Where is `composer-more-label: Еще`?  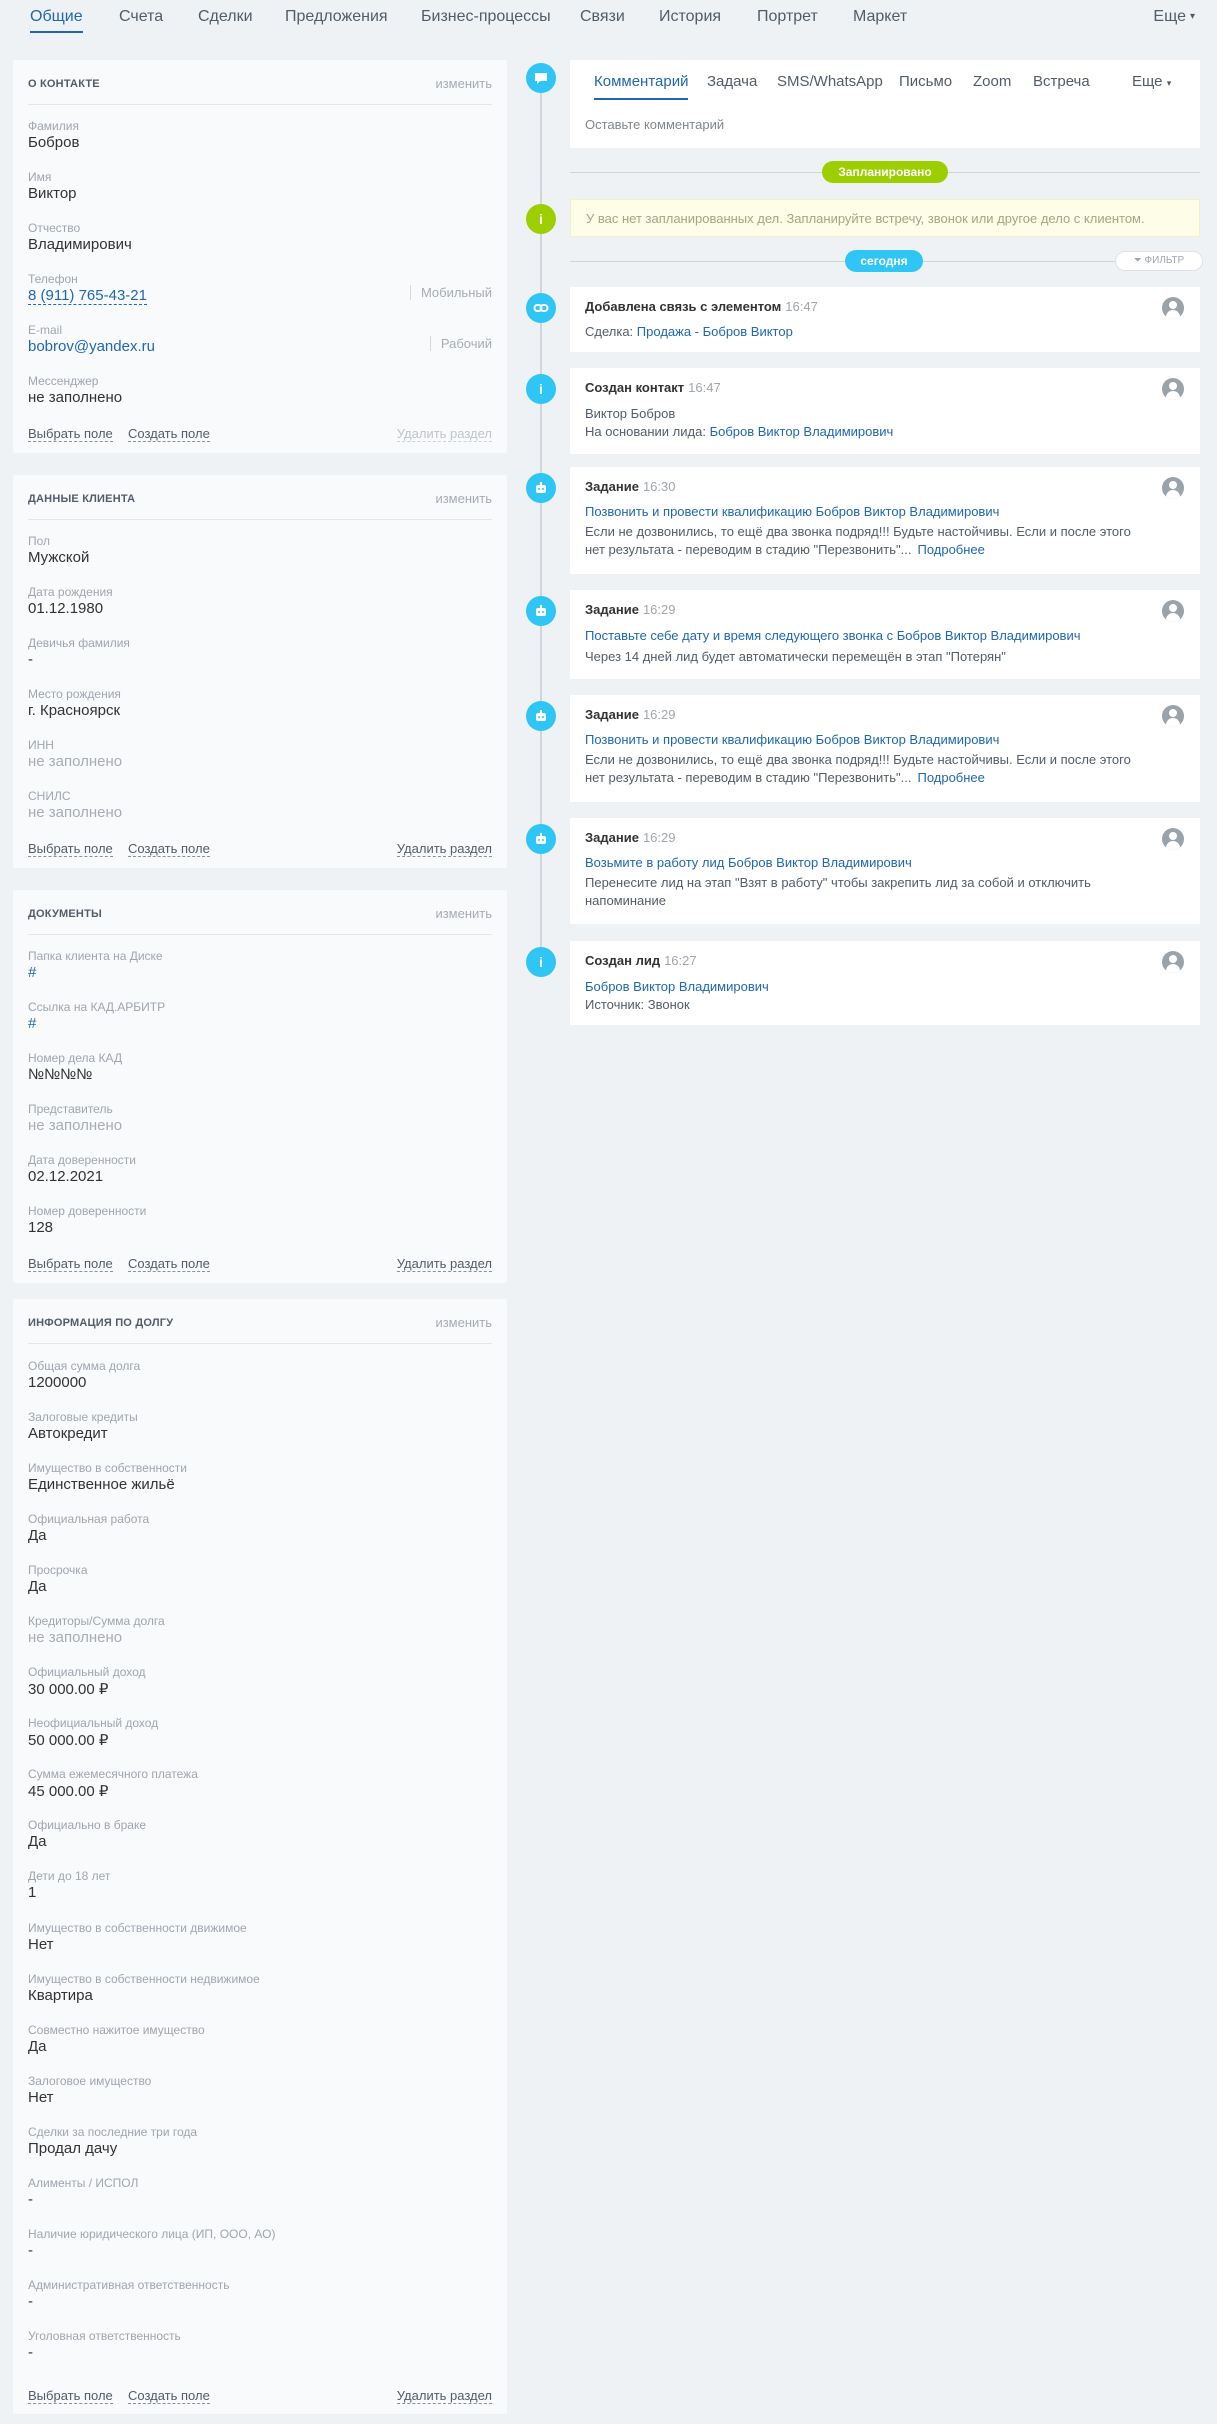 composer-more-label: Еще is located at coordinates (1147, 81).